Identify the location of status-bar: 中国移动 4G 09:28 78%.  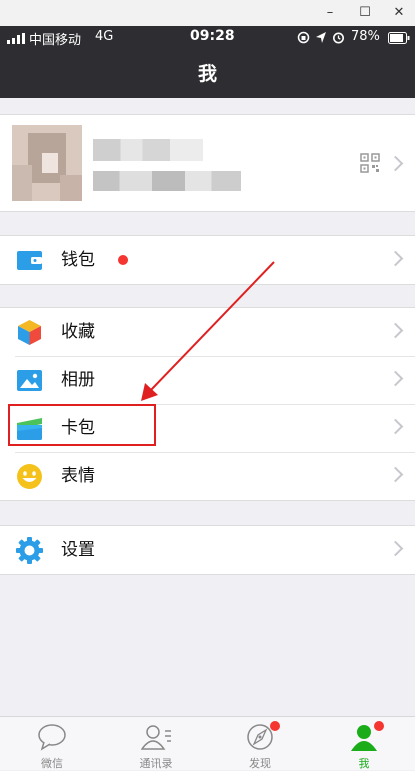
(207, 38).